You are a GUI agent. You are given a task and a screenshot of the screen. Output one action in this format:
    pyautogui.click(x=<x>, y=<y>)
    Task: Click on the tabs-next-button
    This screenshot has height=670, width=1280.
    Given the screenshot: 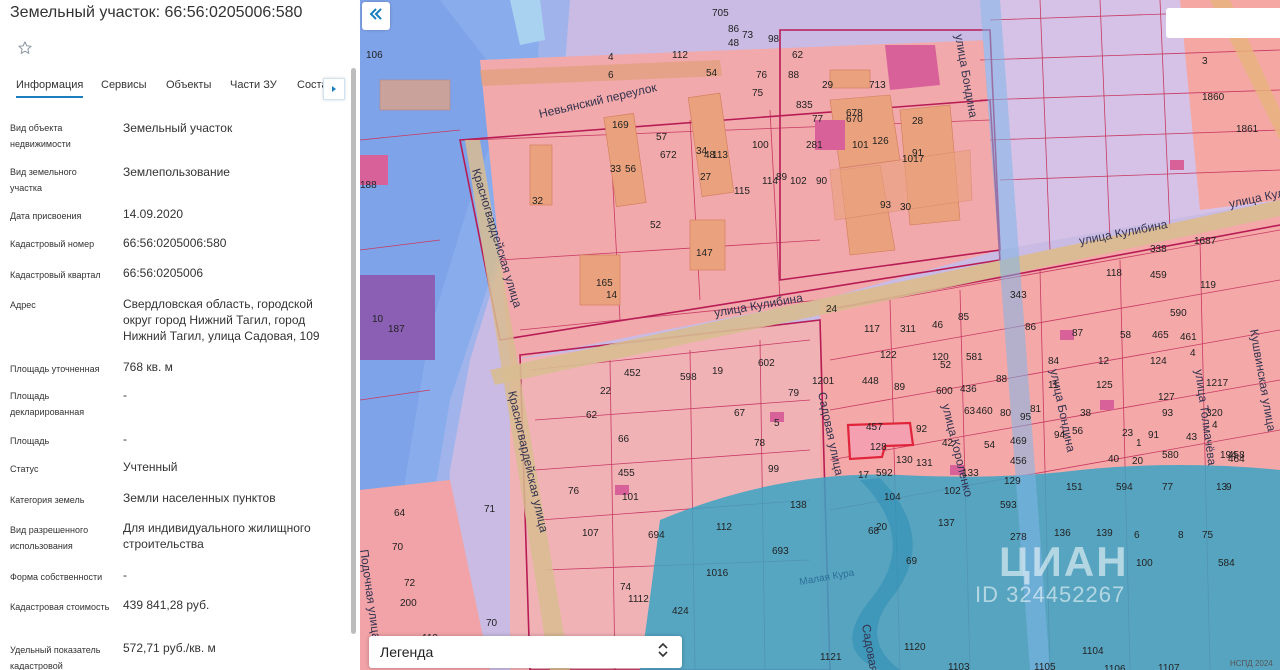 What is the action you would take?
    pyautogui.click(x=334, y=89)
    